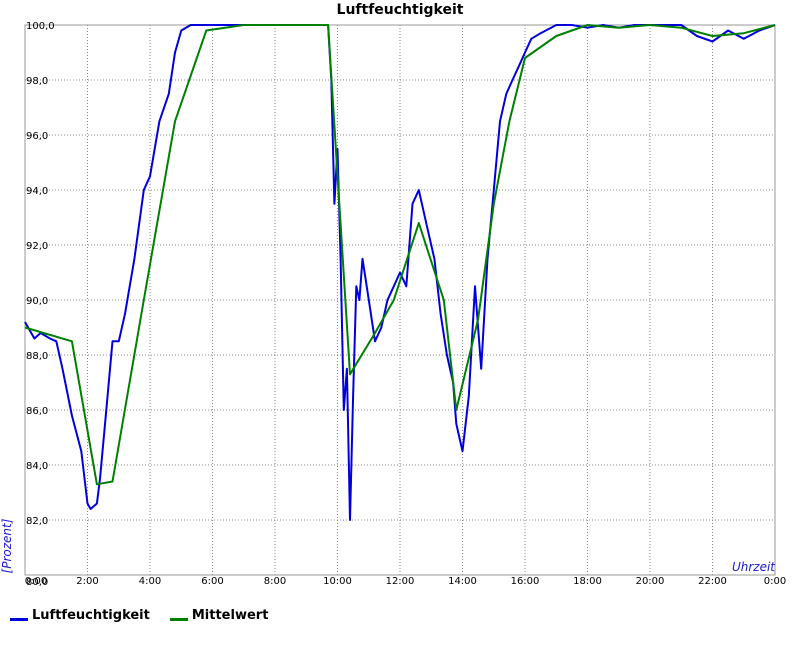  Describe the element at coordinates (40, 26) in the screenshot. I see `y-tick-label: 100,0` at that location.